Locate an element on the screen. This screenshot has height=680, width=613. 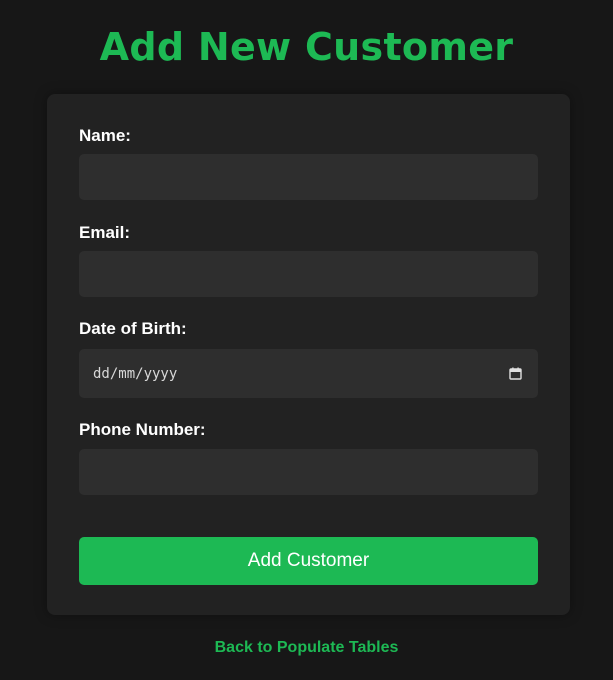
dob-label: Date of Birth: is located at coordinates (133, 328).